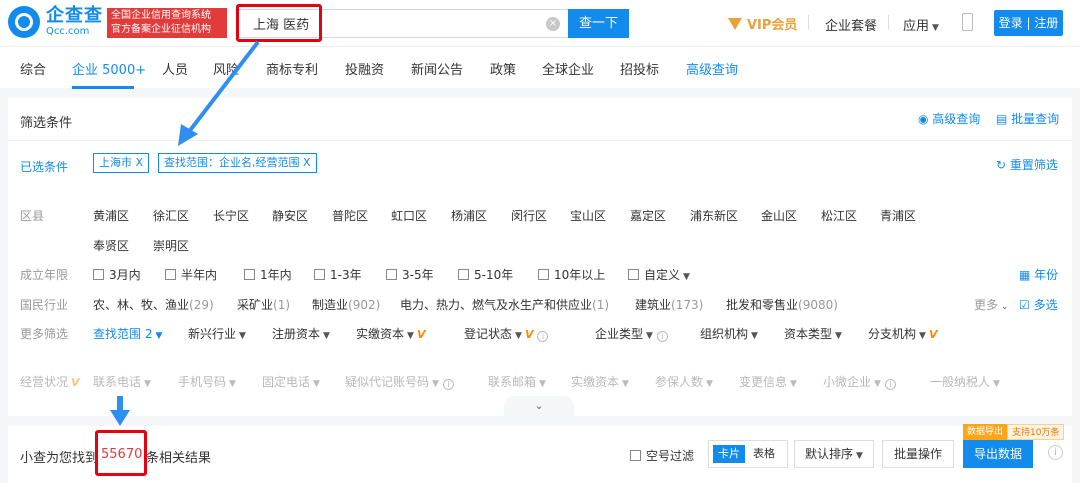 Image resolution: width=1080 pixels, height=483 pixels. What do you see at coordinates (409, 215) in the screenshot?
I see `district-option: 虹口区` at bounding box center [409, 215].